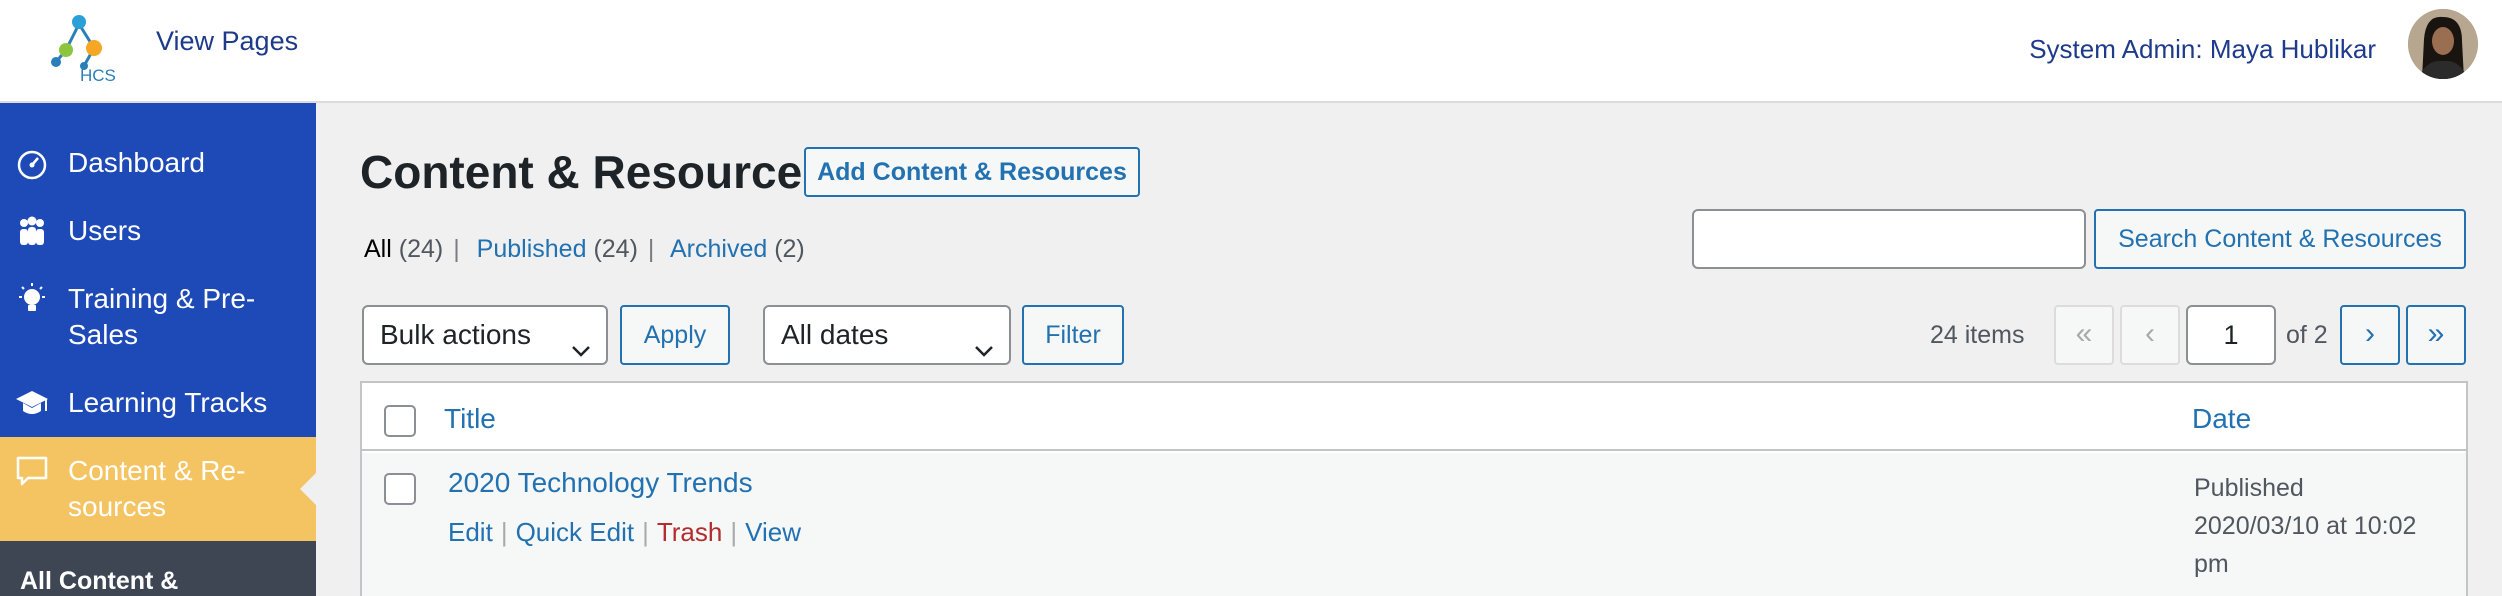  What do you see at coordinates (80, 49) in the screenshot?
I see `hcs-logo-icon: HCS` at bounding box center [80, 49].